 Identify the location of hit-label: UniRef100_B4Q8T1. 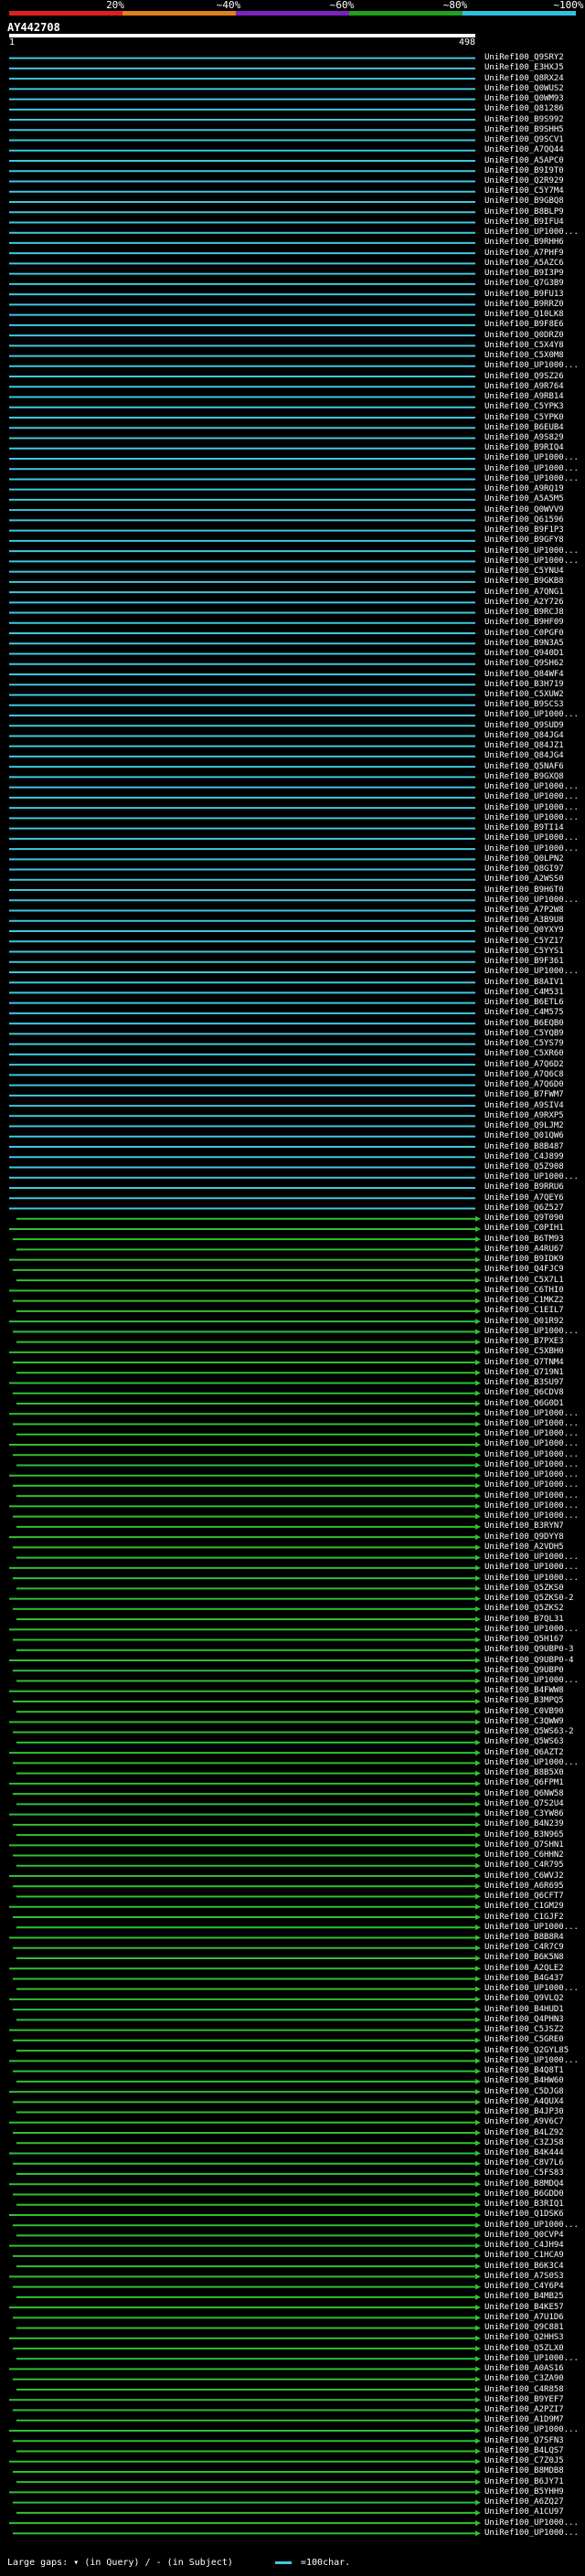
(524, 2071).